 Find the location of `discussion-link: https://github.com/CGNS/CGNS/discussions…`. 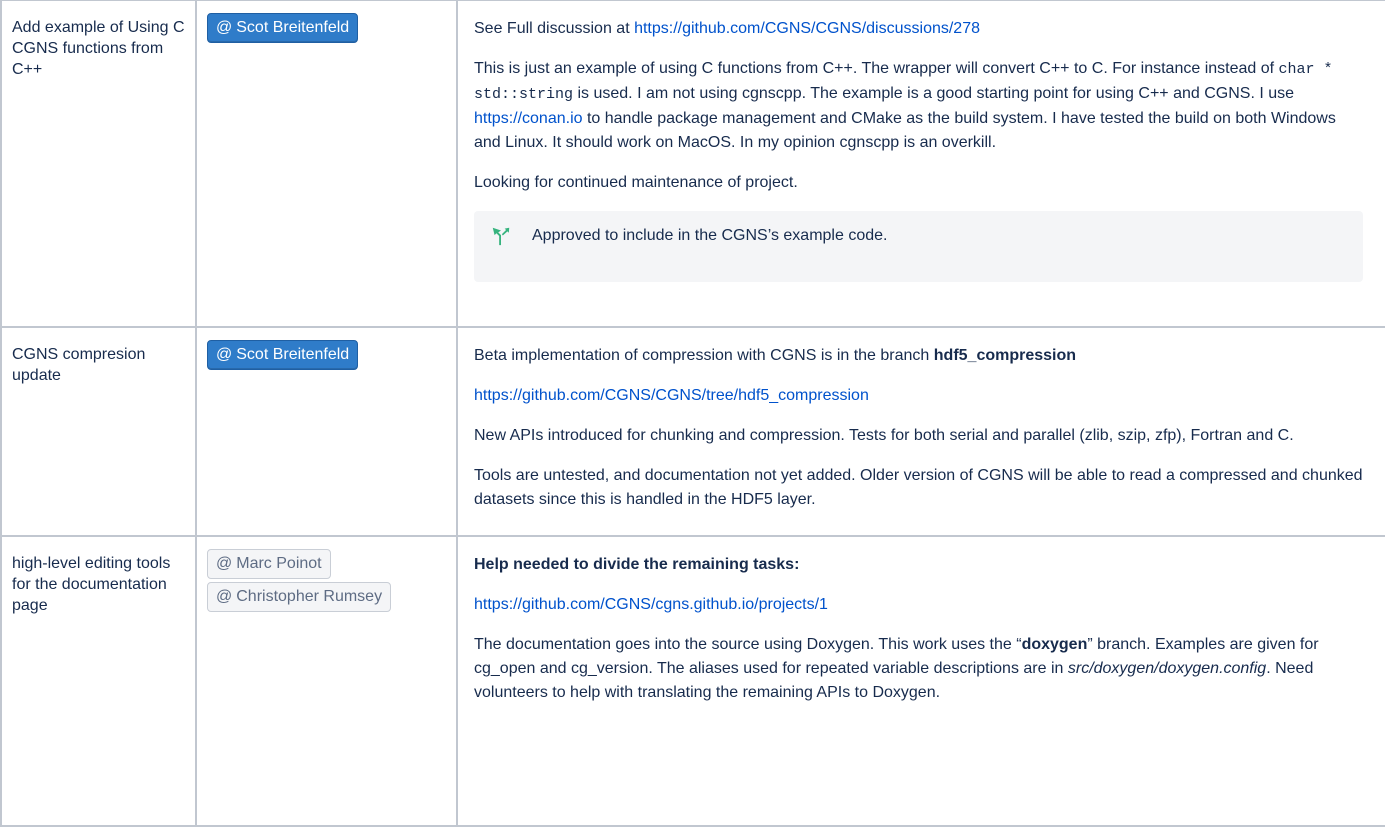

discussion-link: https://github.com/CGNS/CGNS/discussions… is located at coordinates (807, 28).